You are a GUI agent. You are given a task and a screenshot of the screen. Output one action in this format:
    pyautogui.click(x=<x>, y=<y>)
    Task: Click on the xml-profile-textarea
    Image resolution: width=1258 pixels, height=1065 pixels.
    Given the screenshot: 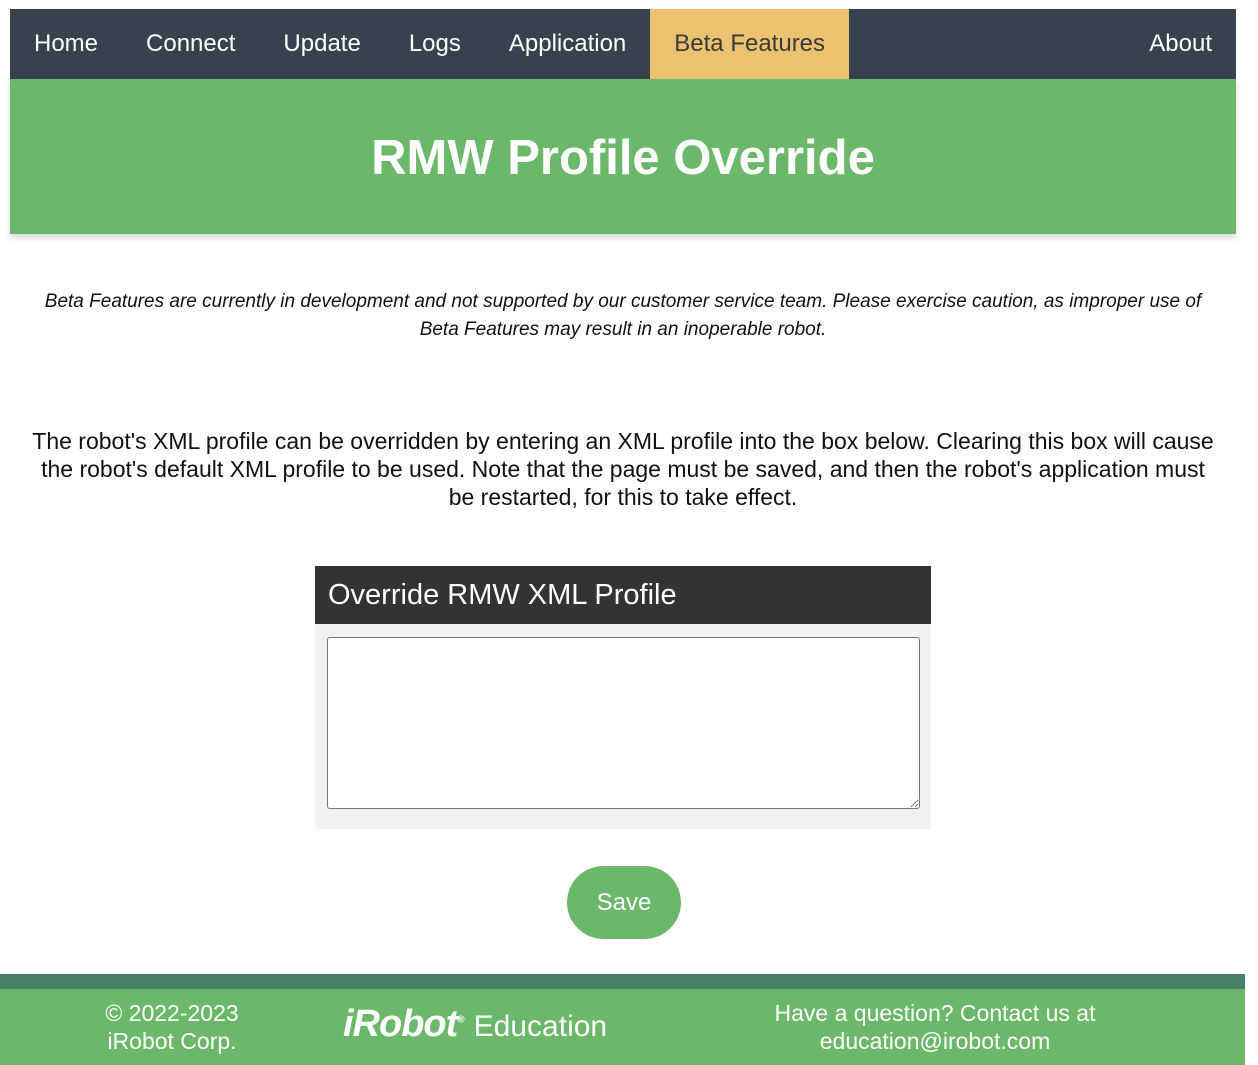 What is the action you would take?
    pyautogui.click(x=623, y=723)
    